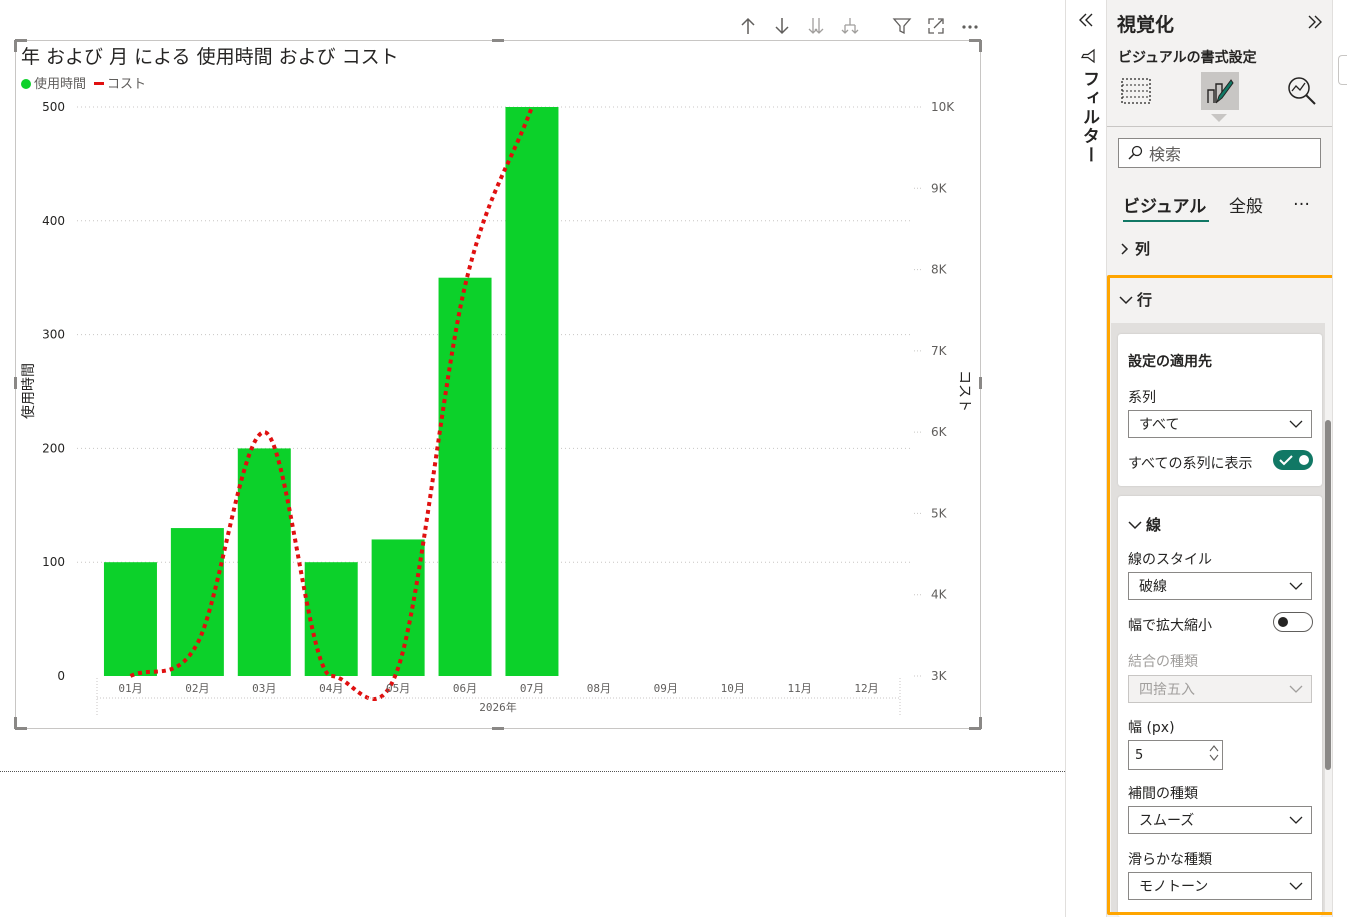 This screenshot has height=917, width=1347. I want to click on chevron-right-icon, so click(1125, 248).